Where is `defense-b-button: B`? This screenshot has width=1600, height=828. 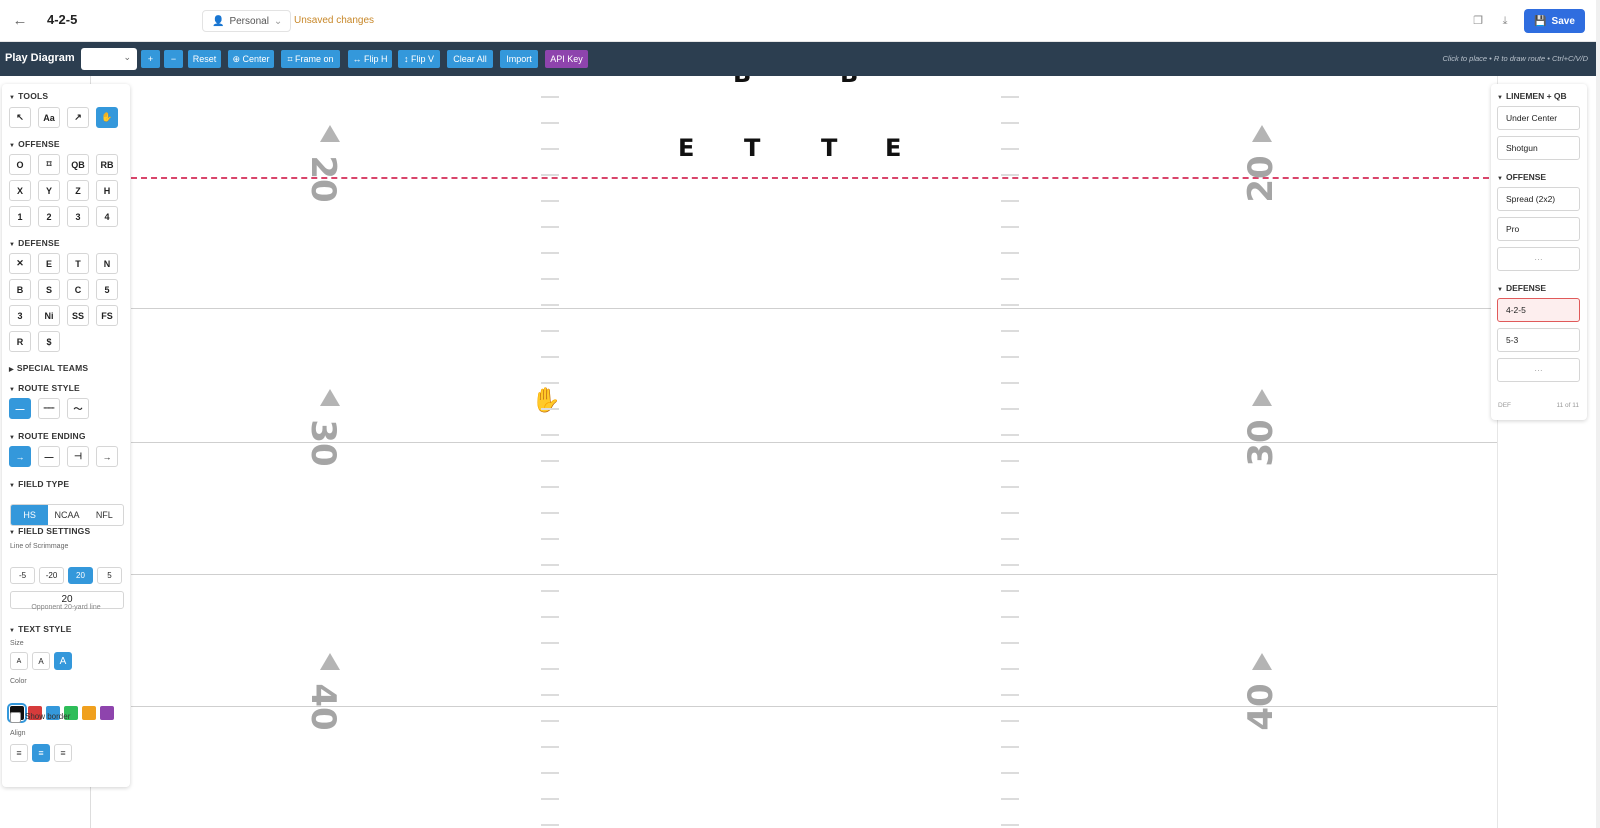 defense-b-button: B is located at coordinates (20, 289).